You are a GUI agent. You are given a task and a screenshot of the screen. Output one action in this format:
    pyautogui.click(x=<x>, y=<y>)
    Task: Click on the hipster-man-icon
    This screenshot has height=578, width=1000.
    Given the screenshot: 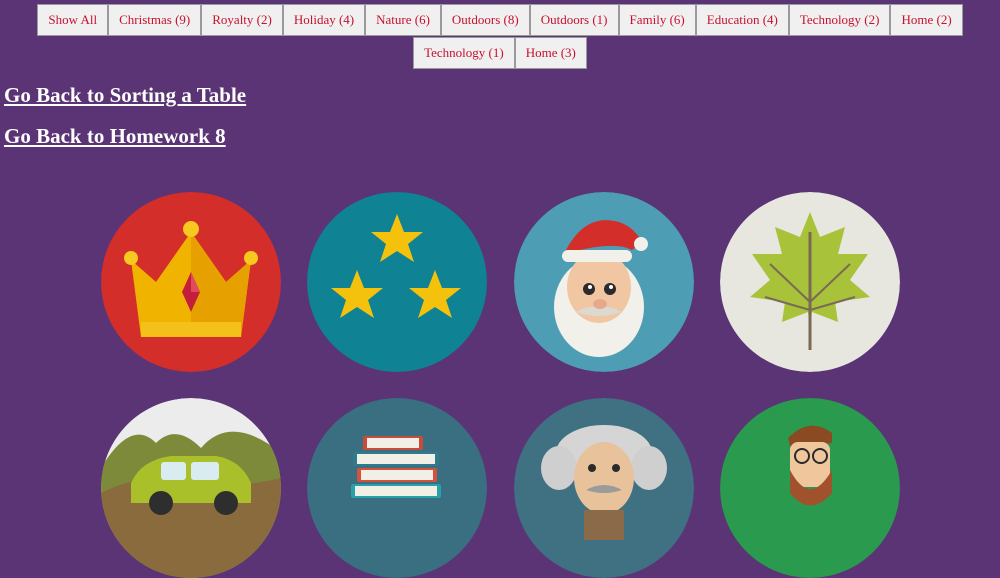 What is the action you would take?
    pyautogui.click(x=810, y=488)
    